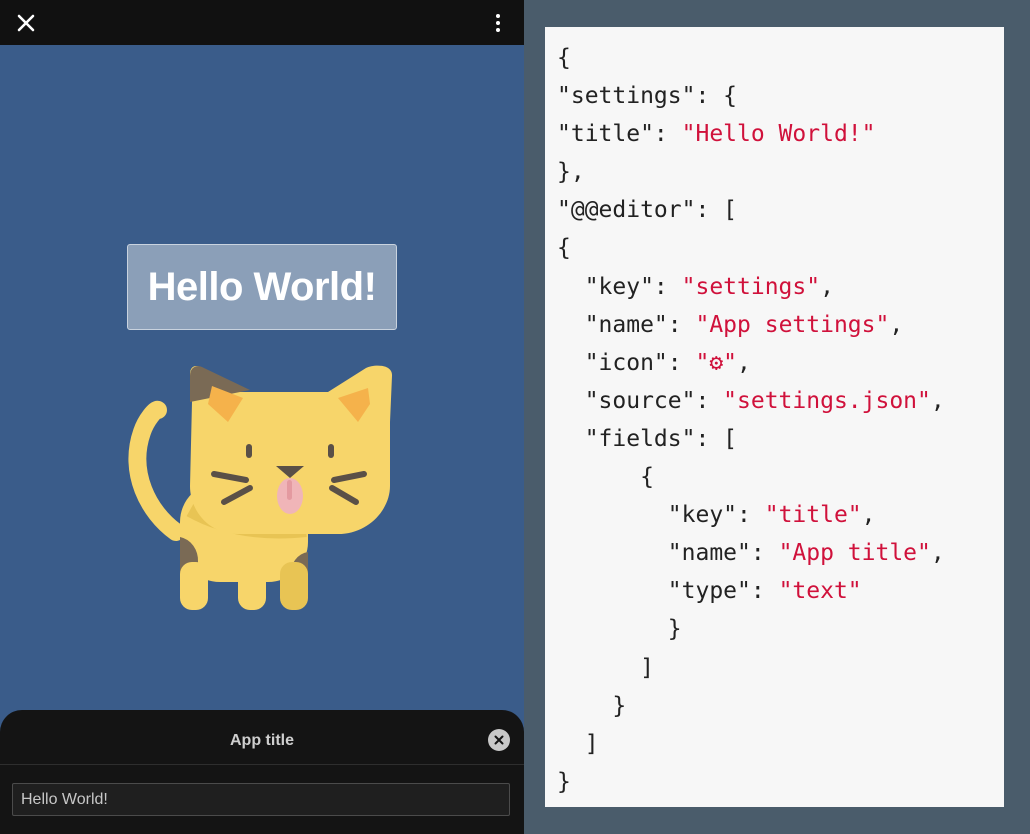 This screenshot has height=834, width=1030. I want to click on top-bar, so click(262, 22).